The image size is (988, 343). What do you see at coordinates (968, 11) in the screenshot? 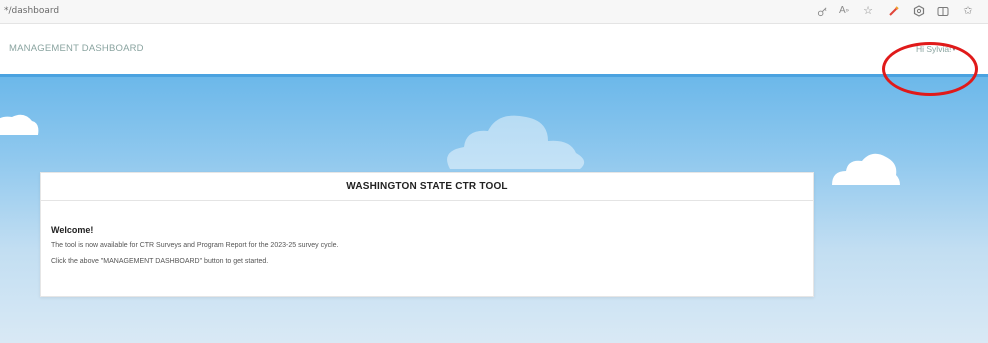
I see `favorites-icon: ✩` at bounding box center [968, 11].